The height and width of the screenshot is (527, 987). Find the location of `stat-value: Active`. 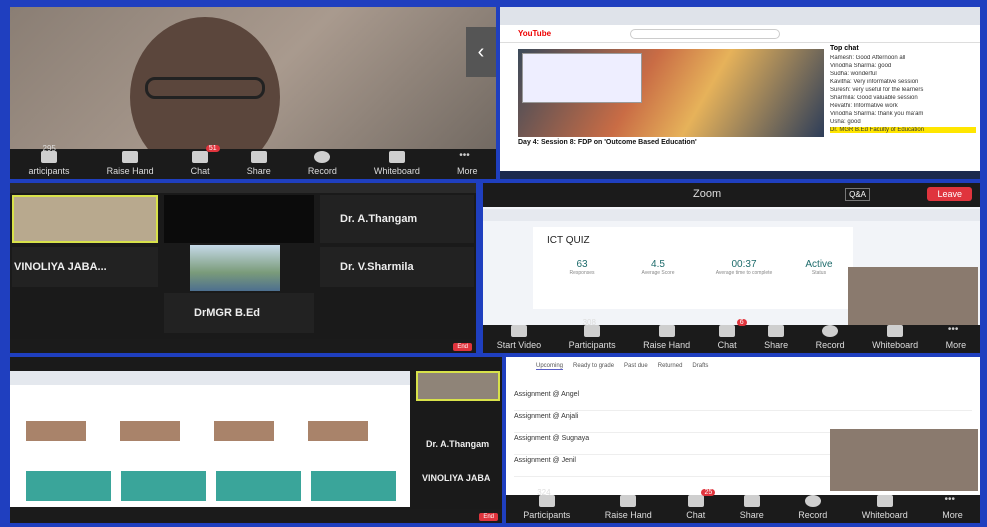

stat-value: Active is located at coordinates (819, 264).